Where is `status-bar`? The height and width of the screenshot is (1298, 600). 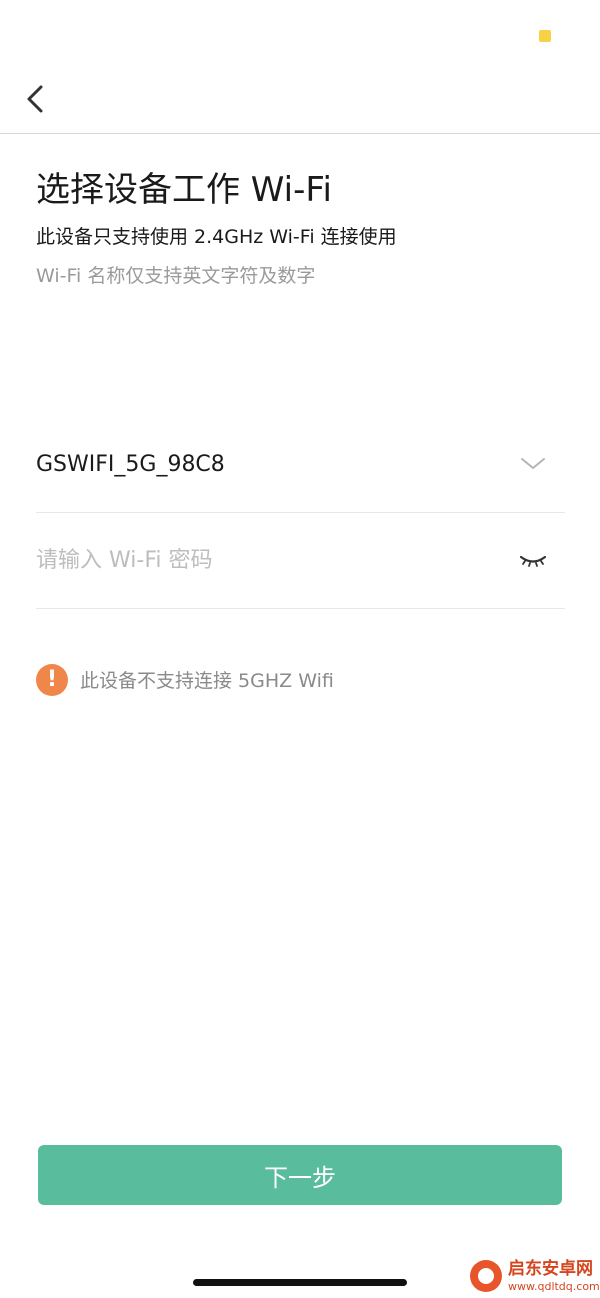
status-bar is located at coordinates (300, 35).